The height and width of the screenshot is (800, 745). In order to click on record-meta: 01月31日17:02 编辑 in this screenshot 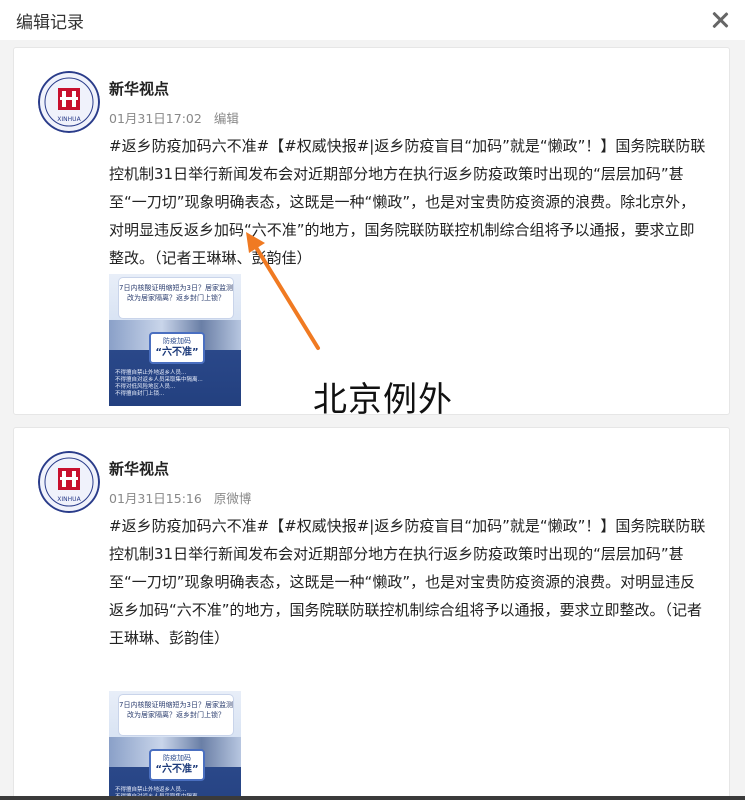, I will do `click(174, 117)`.